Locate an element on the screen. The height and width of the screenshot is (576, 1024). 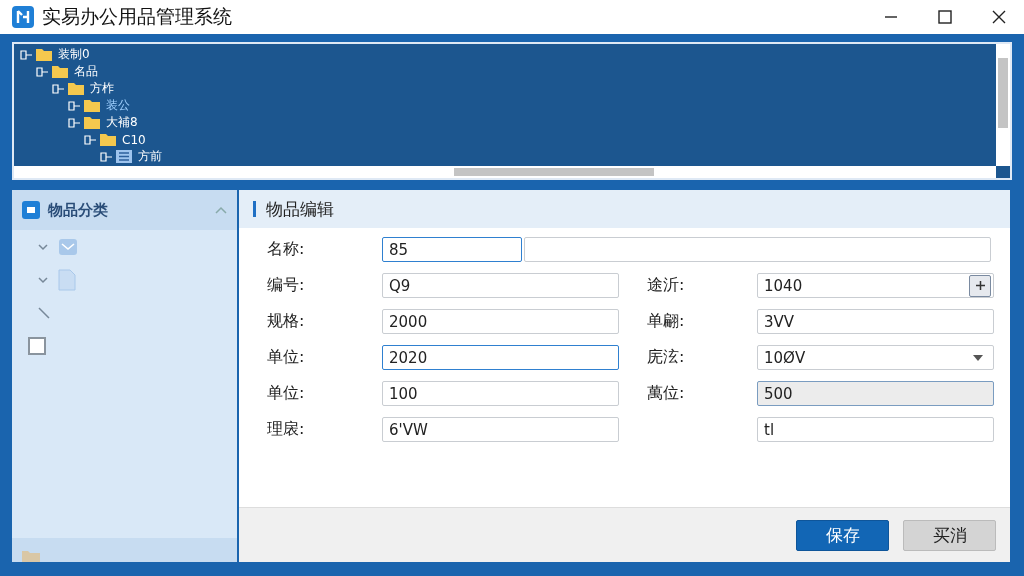
input-field is located at coordinates (757, 249).